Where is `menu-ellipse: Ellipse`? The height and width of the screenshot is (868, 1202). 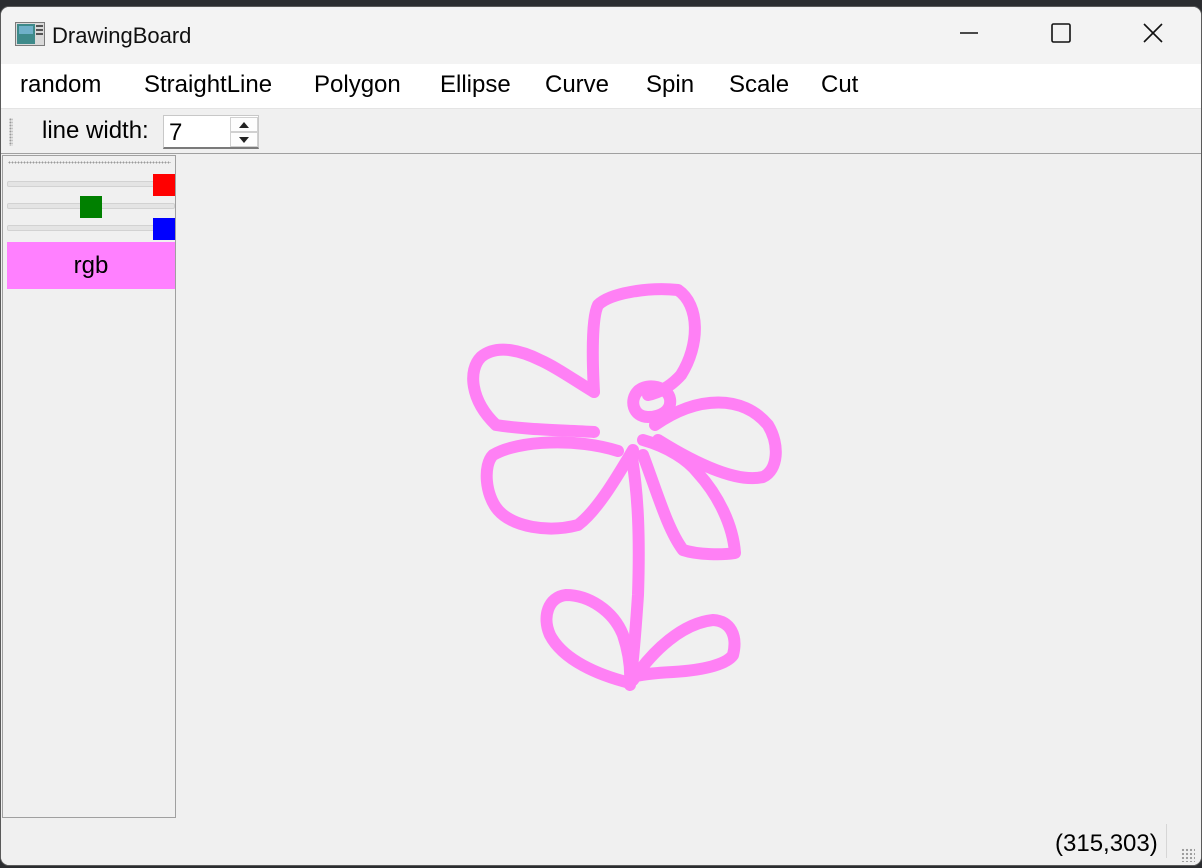
menu-ellipse: Ellipse is located at coordinates (475, 86).